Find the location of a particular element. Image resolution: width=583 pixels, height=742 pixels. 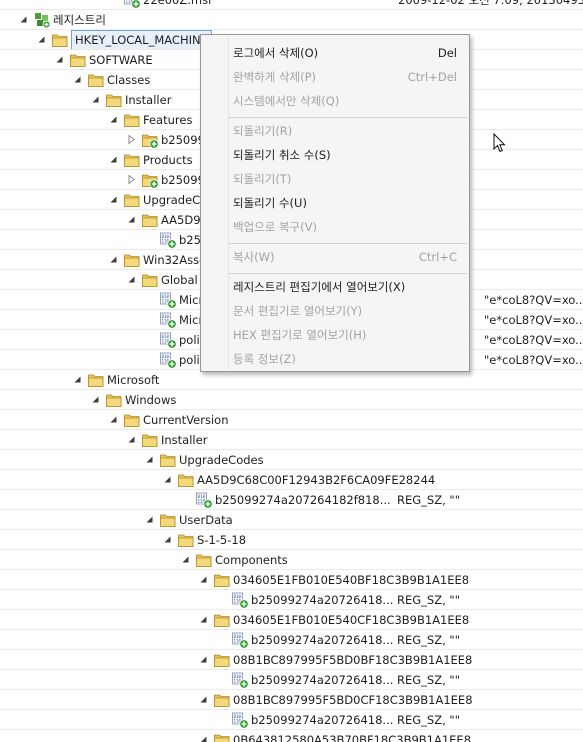

tree-node-label: 08B1BC897995F5BD0BF18C3B9B1A1EE8 is located at coordinates (353, 660).